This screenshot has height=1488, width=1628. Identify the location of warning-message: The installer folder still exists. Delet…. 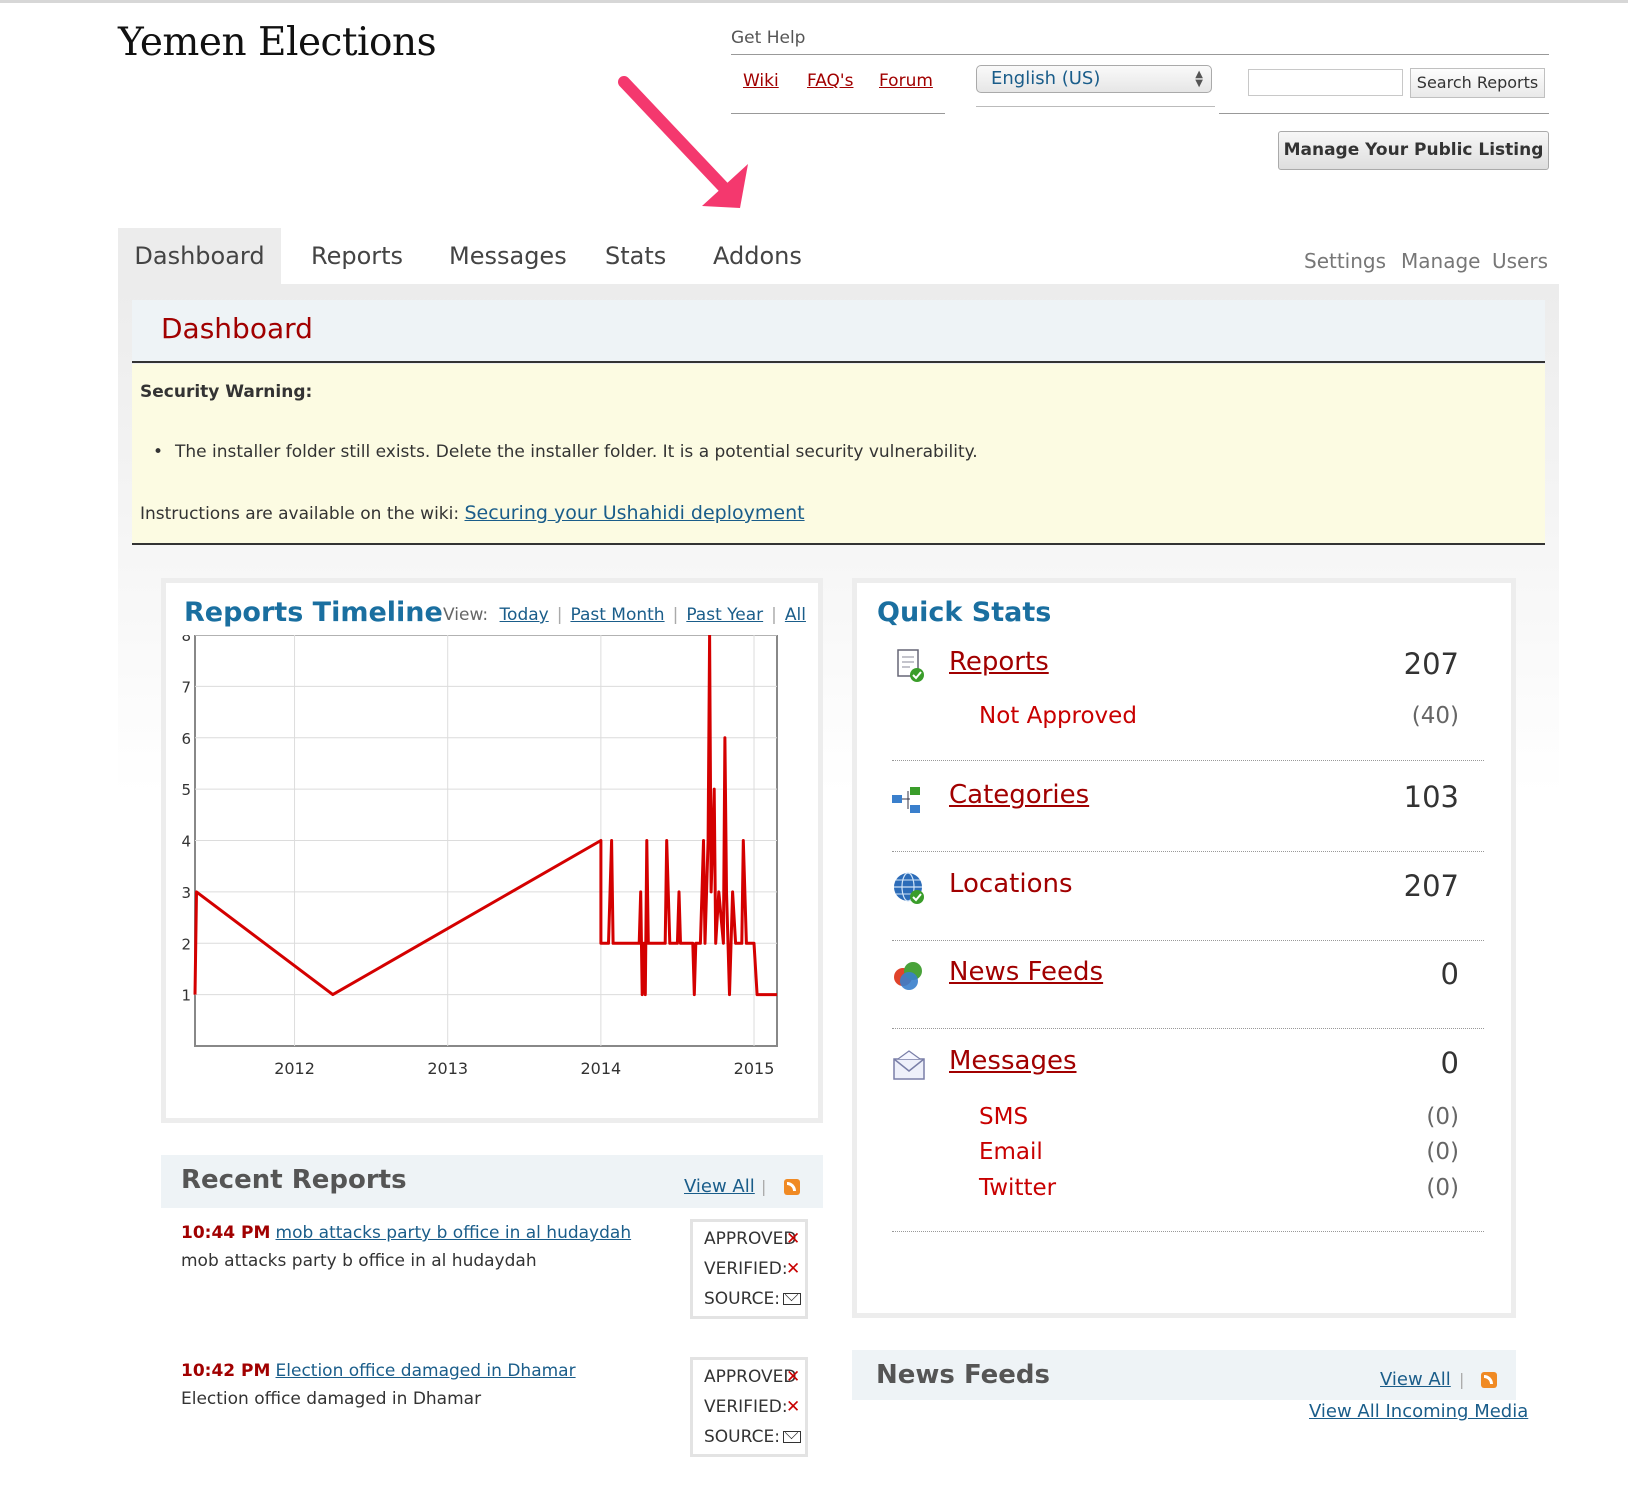
(565, 452).